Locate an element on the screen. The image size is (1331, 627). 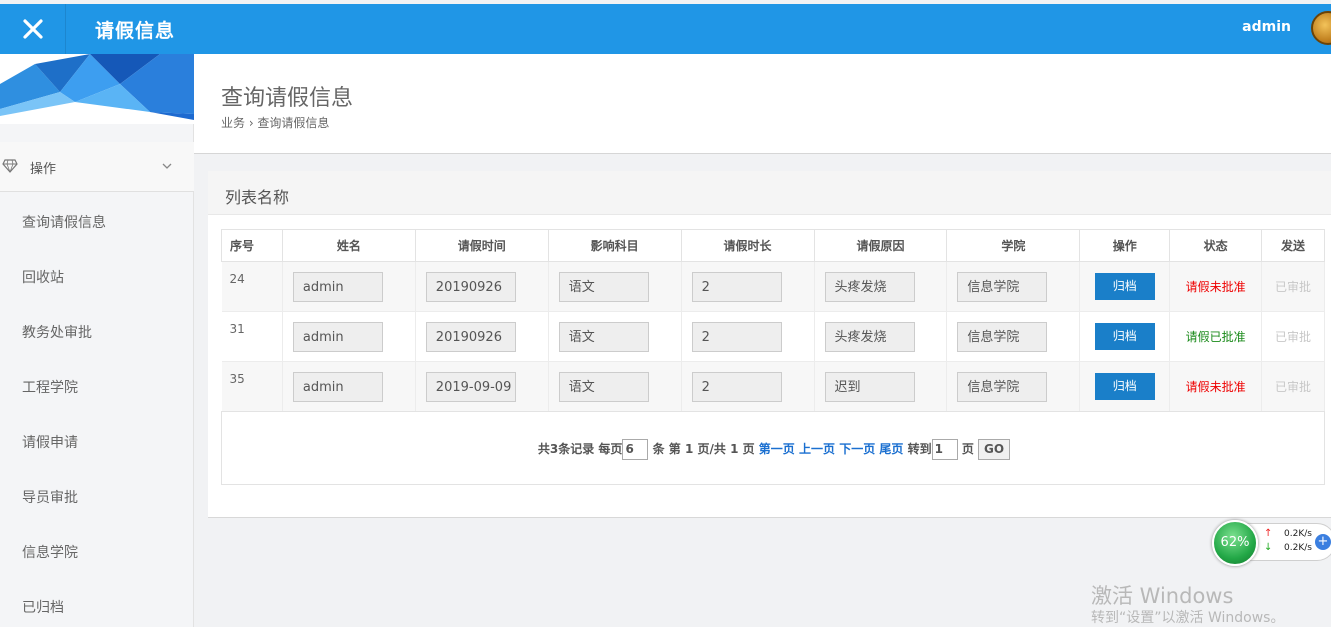
upload-speed: 0.2K/s is located at coordinates (1298, 534).